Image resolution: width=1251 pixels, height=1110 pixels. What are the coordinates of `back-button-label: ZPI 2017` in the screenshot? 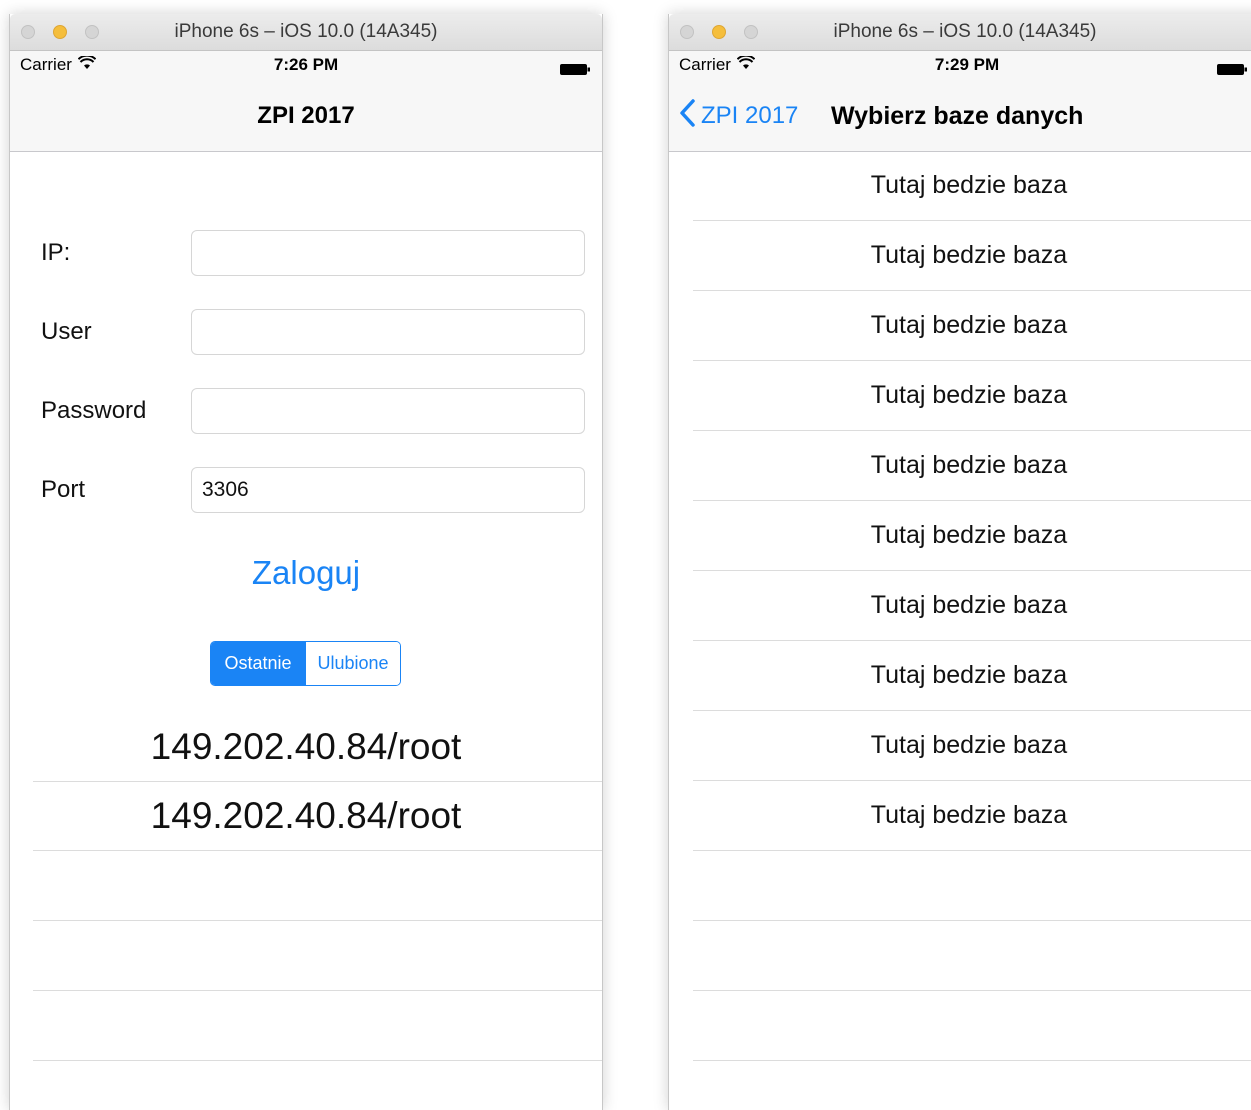 It's located at (750, 115).